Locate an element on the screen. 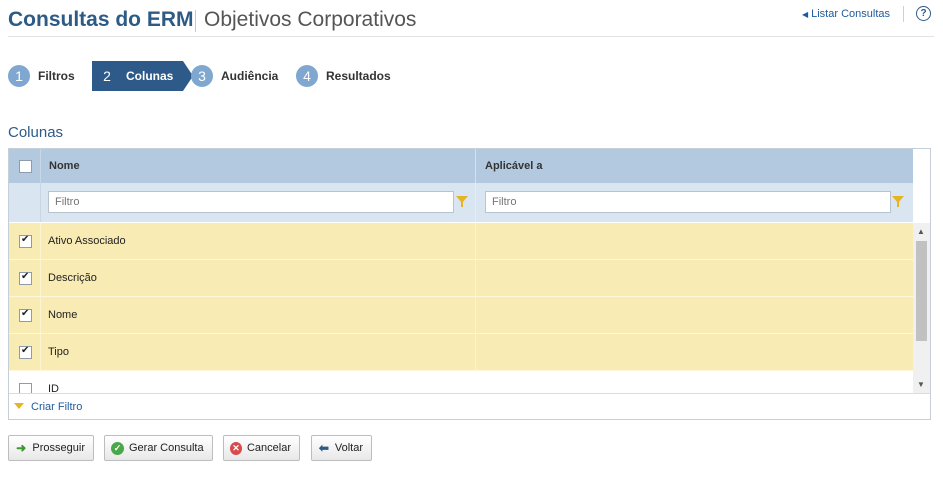  row-label: Tipo is located at coordinates (58, 352).